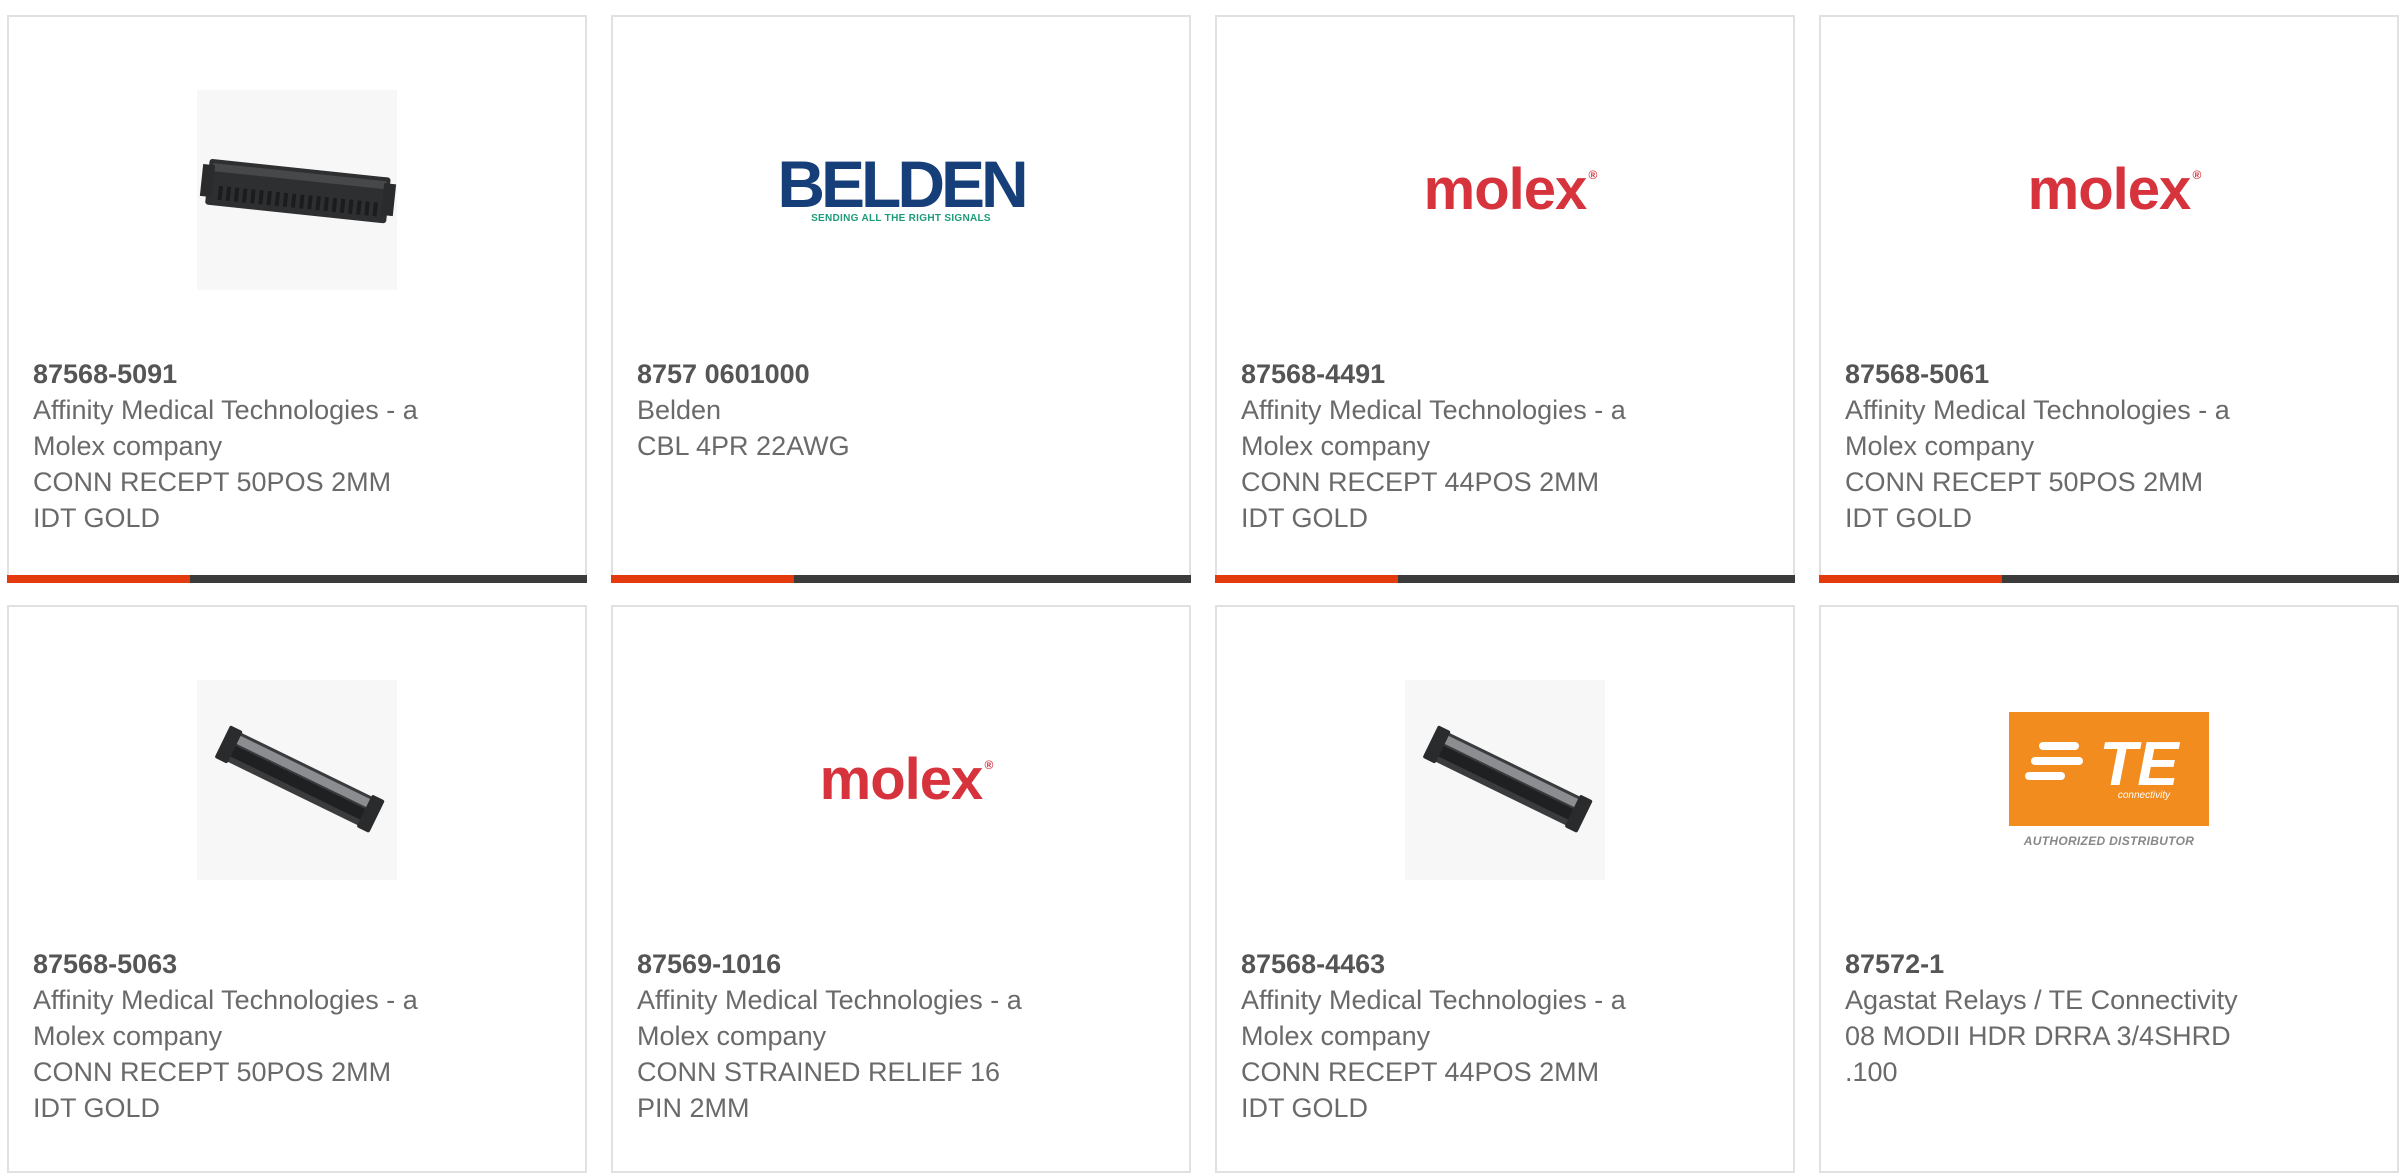 The height and width of the screenshot is (1173, 2400). I want to click on product-description-cont: .100, so click(1871, 1072).